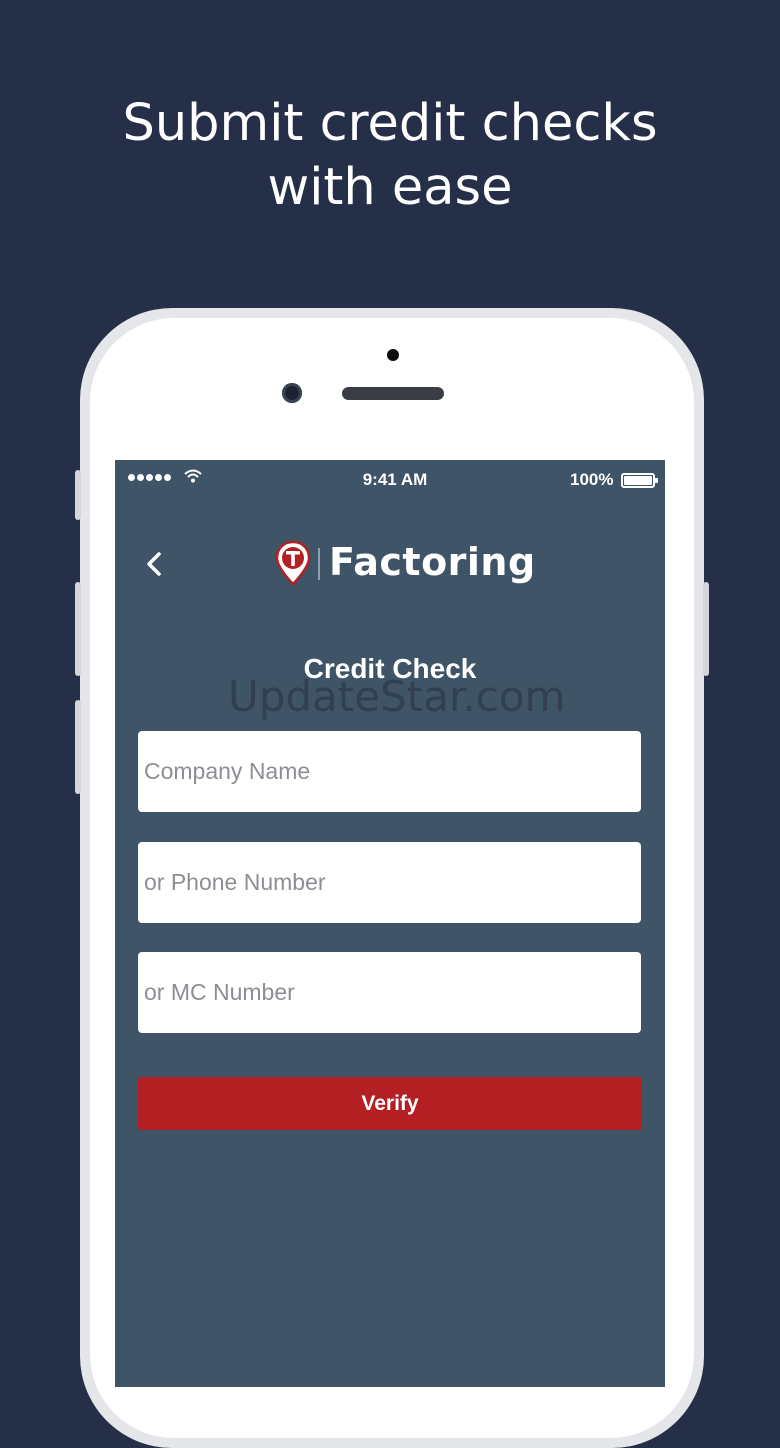 The width and height of the screenshot is (780, 1448). Describe the element at coordinates (390, 123) in the screenshot. I see `headline-line-1: Submit credit checks` at that location.